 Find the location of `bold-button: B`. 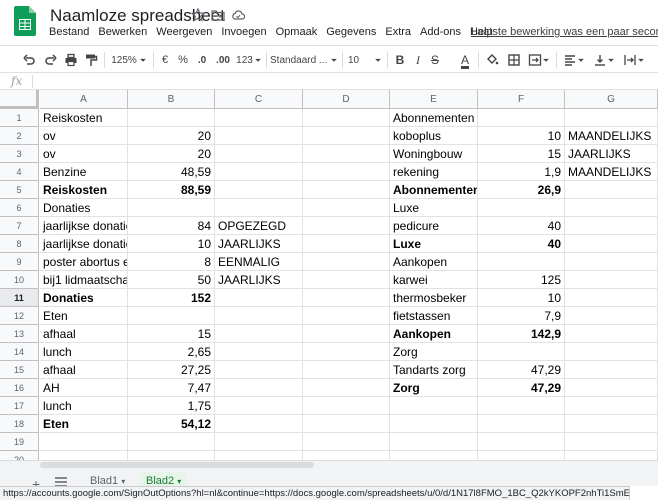

bold-button: B is located at coordinates (400, 60).